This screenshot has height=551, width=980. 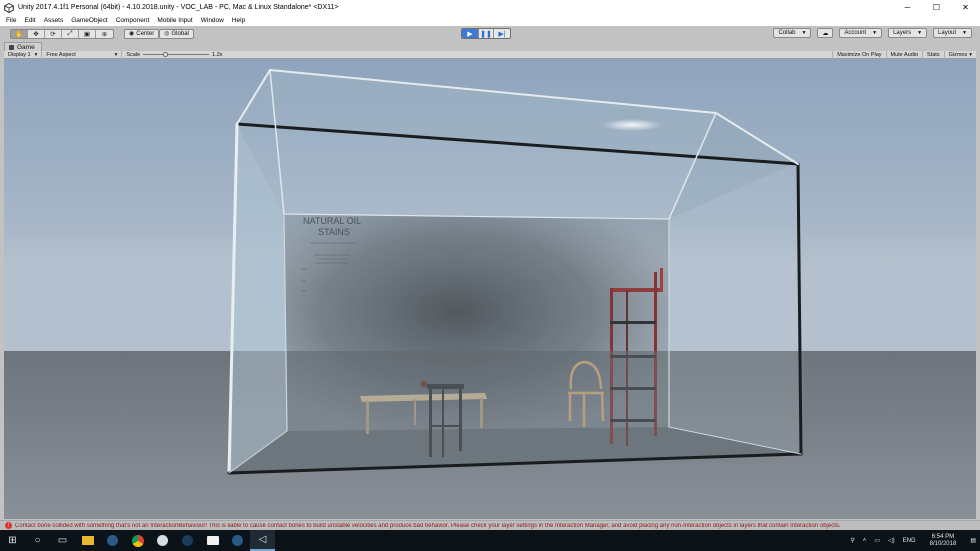 What do you see at coordinates (70, 33) in the screenshot?
I see `scale-tool-icon: ⤢` at bounding box center [70, 33].